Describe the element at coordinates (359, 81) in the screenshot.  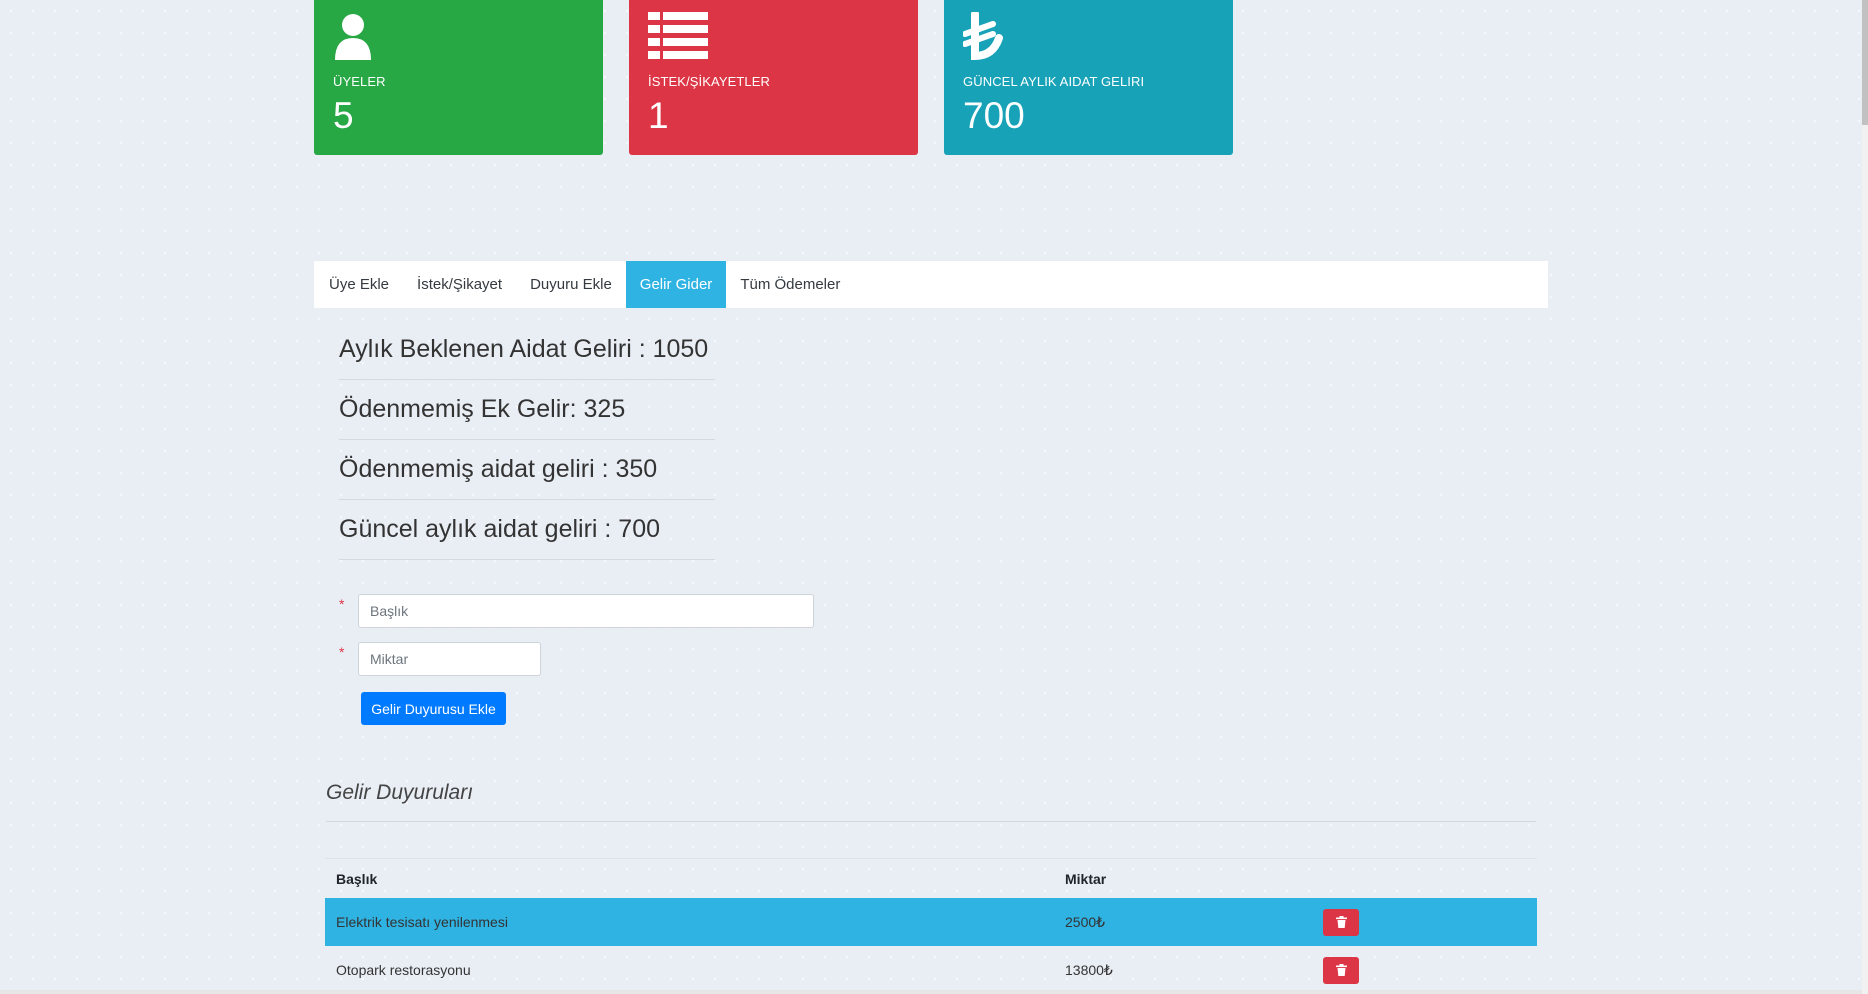
I see `stat-label: ÜYELER` at that location.